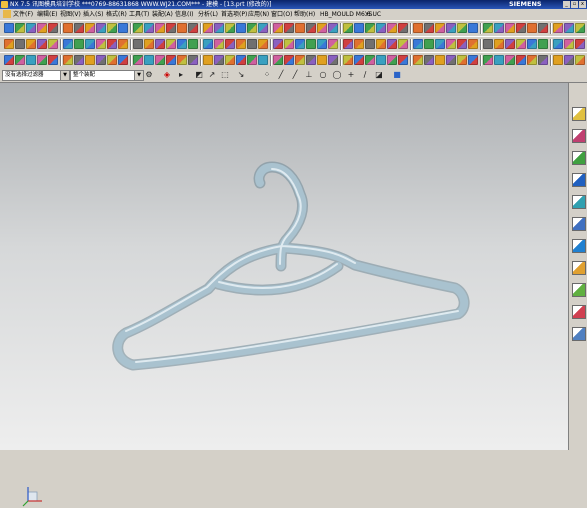 The image size is (587, 508). What do you see at coordinates (579, 158) in the screenshot?
I see `reuse-library-icon` at bounding box center [579, 158].